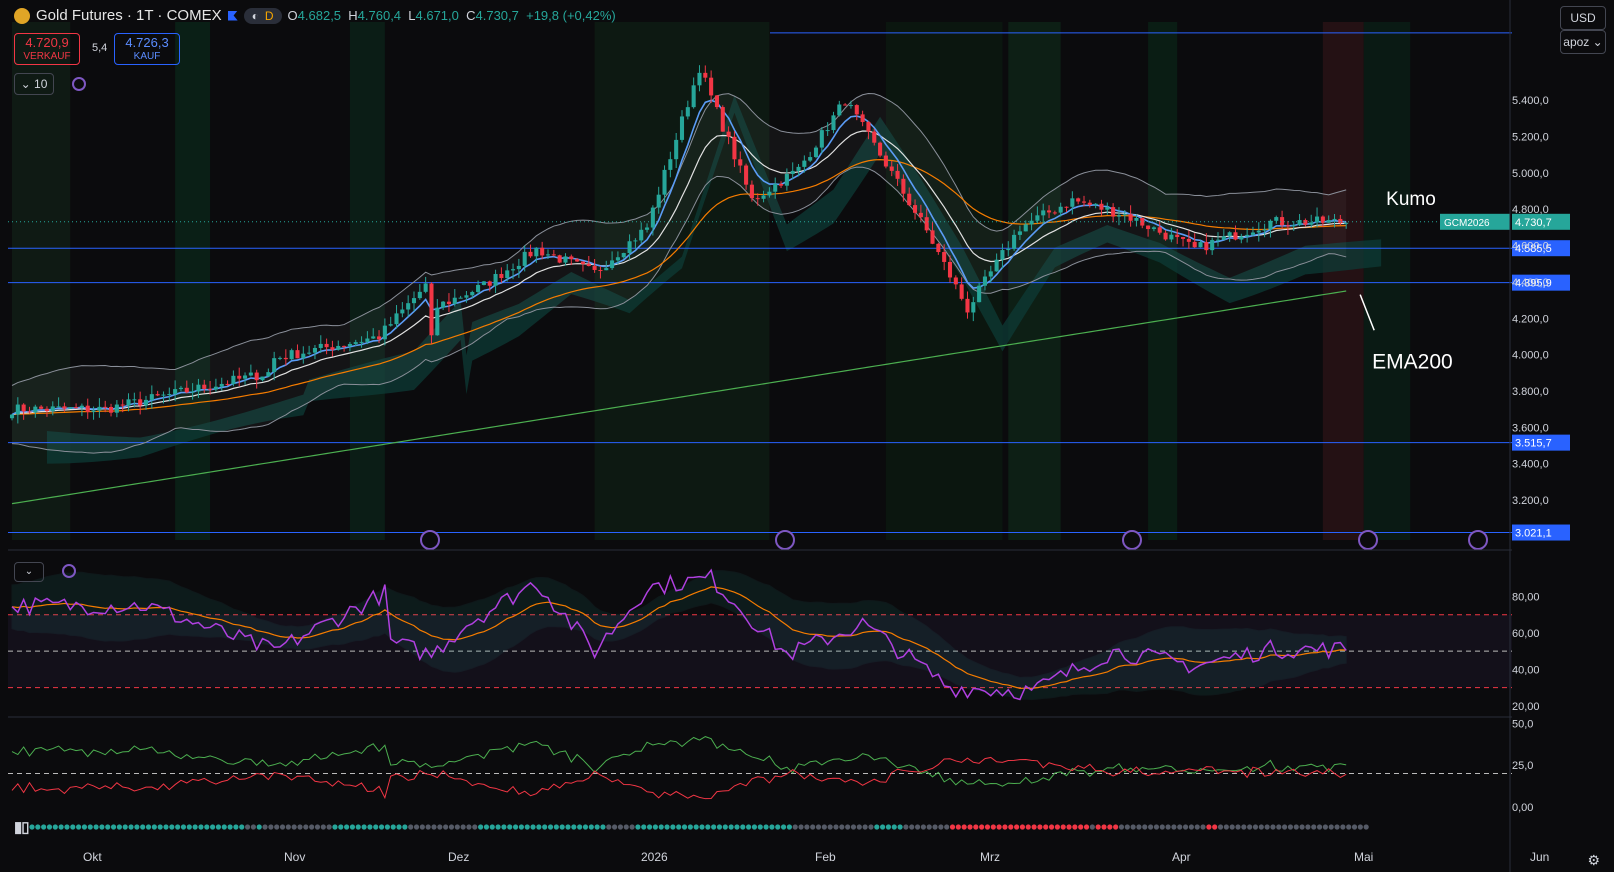 This screenshot has height=872, width=1614. Describe the element at coordinates (1163, 281) in the screenshot. I see `session-band` at that location.